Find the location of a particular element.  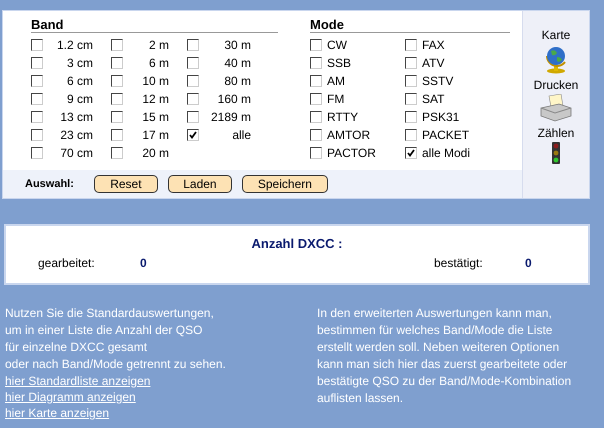

group-title: Band is located at coordinates (154, 25).